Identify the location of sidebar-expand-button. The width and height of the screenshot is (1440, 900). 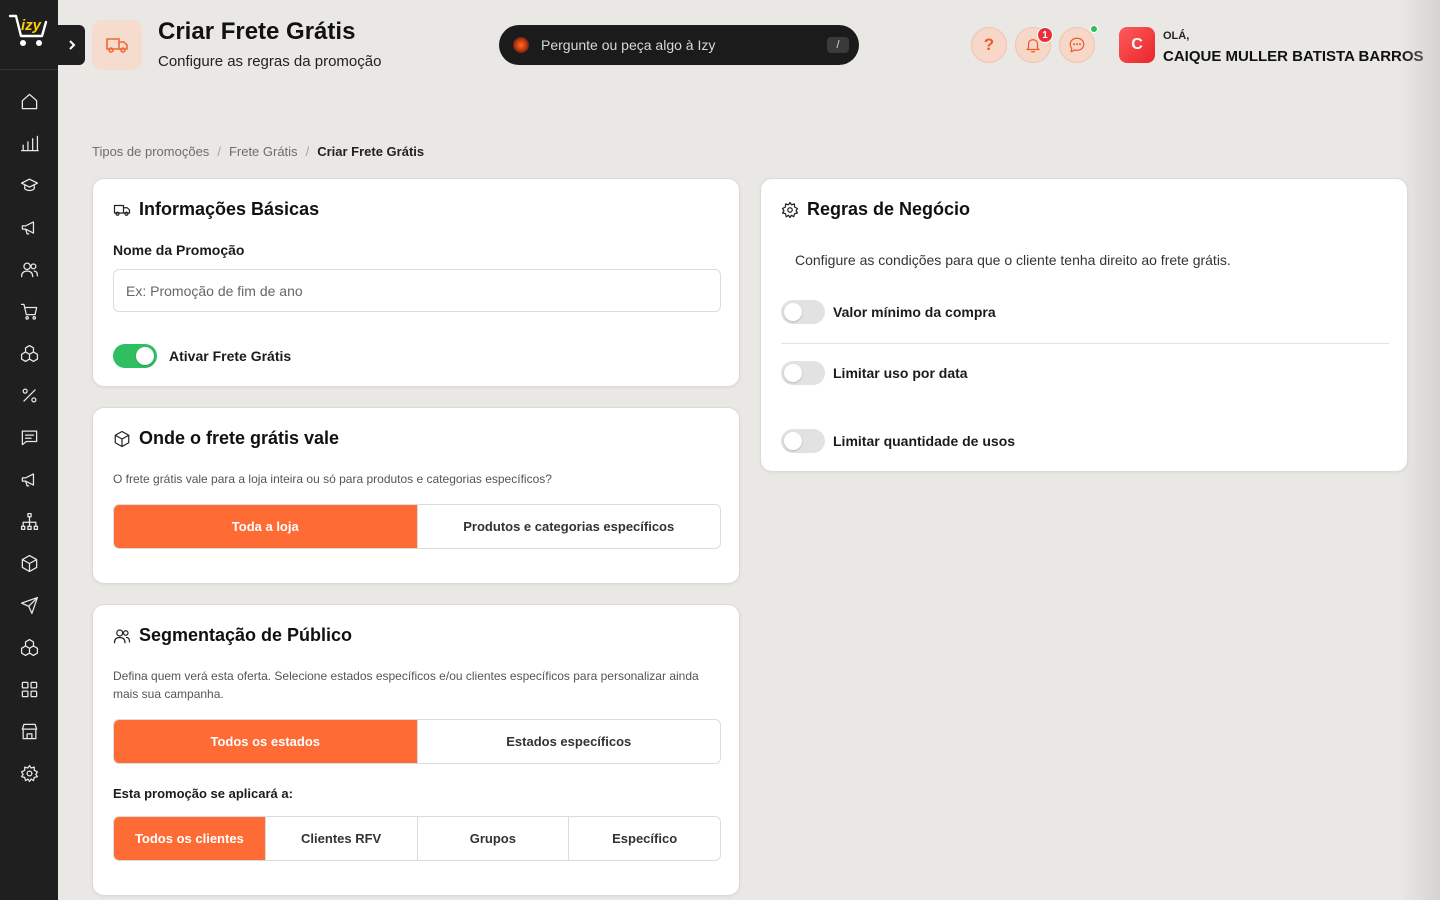
(71, 45).